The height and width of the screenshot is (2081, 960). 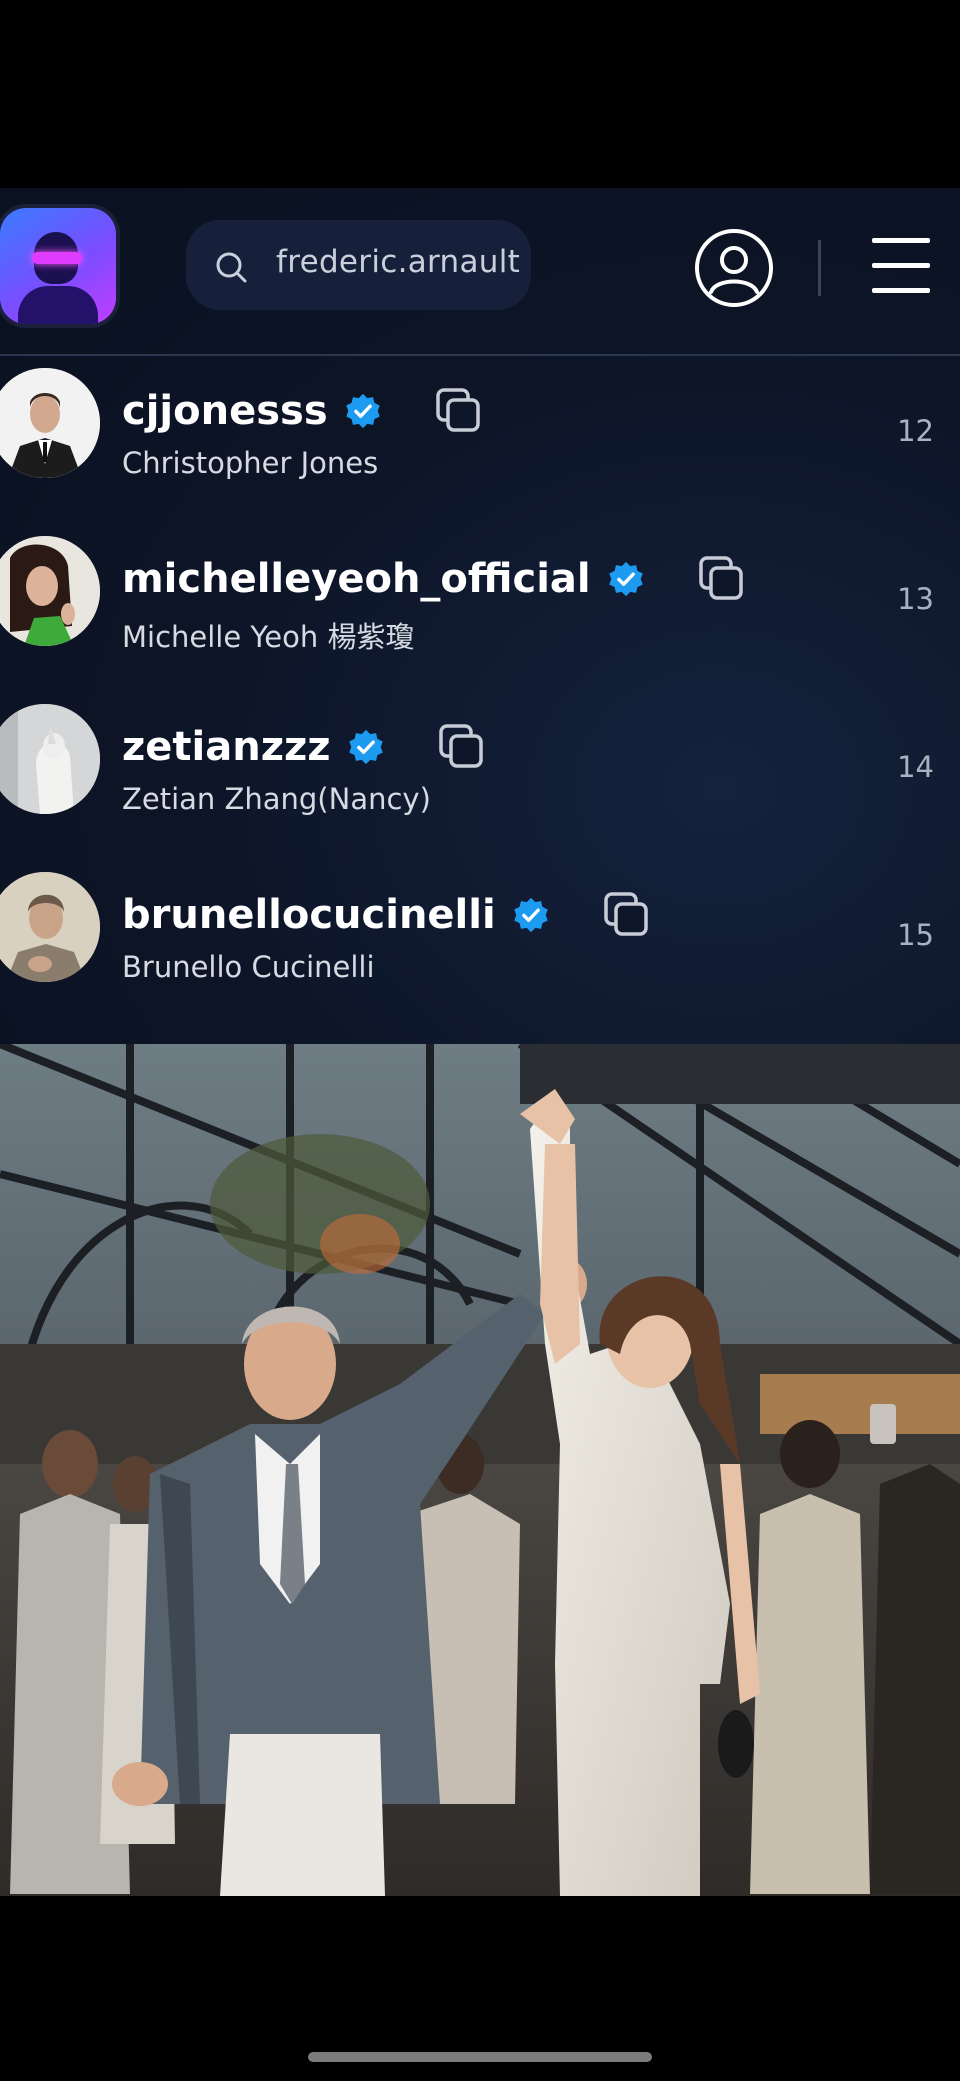 I want to click on profile-icon, so click(x=734, y=268).